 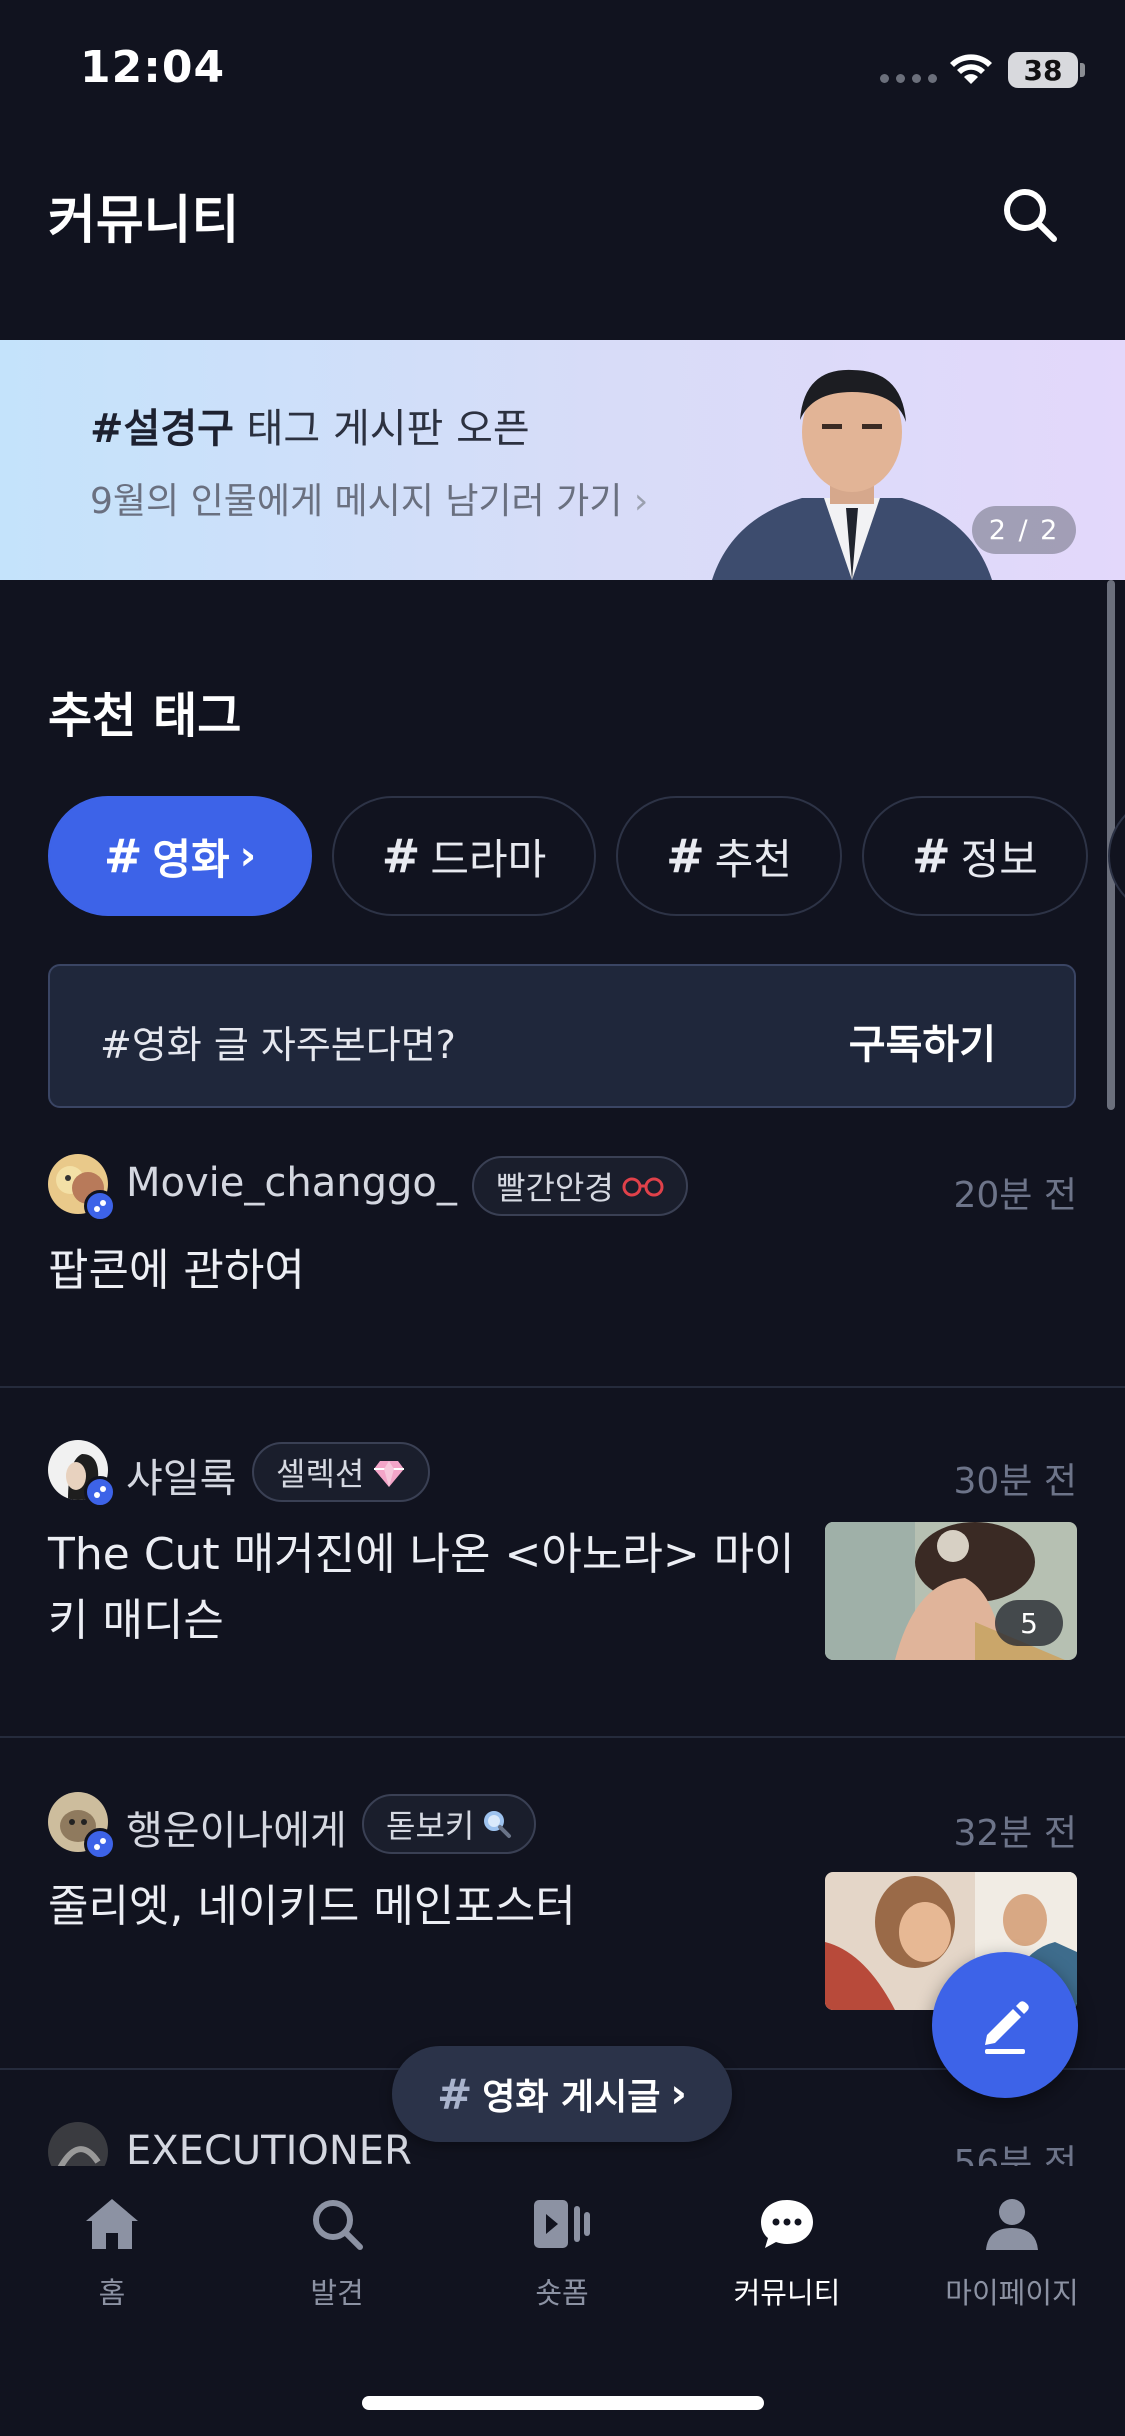 I want to click on nav-label: 숏폼, so click(x=562, y=2293).